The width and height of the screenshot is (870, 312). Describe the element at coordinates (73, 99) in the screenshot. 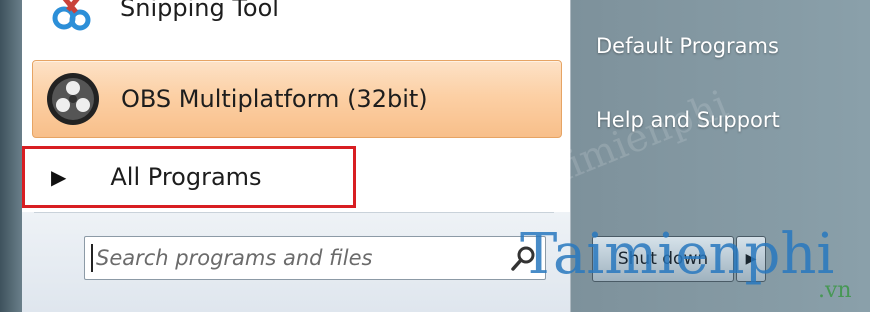

I see `obs-logo-icon` at that location.